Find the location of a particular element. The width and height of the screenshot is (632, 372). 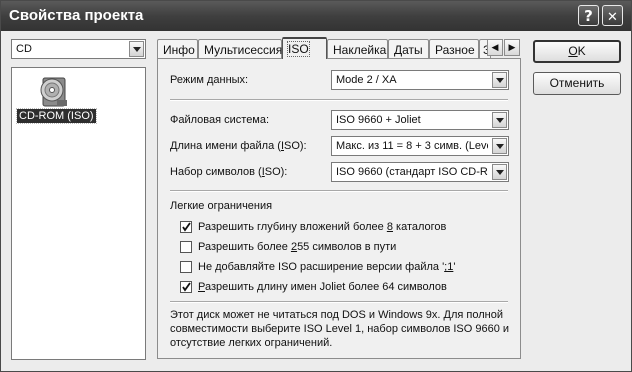

tab-iso: ISO is located at coordinates (304, 48).